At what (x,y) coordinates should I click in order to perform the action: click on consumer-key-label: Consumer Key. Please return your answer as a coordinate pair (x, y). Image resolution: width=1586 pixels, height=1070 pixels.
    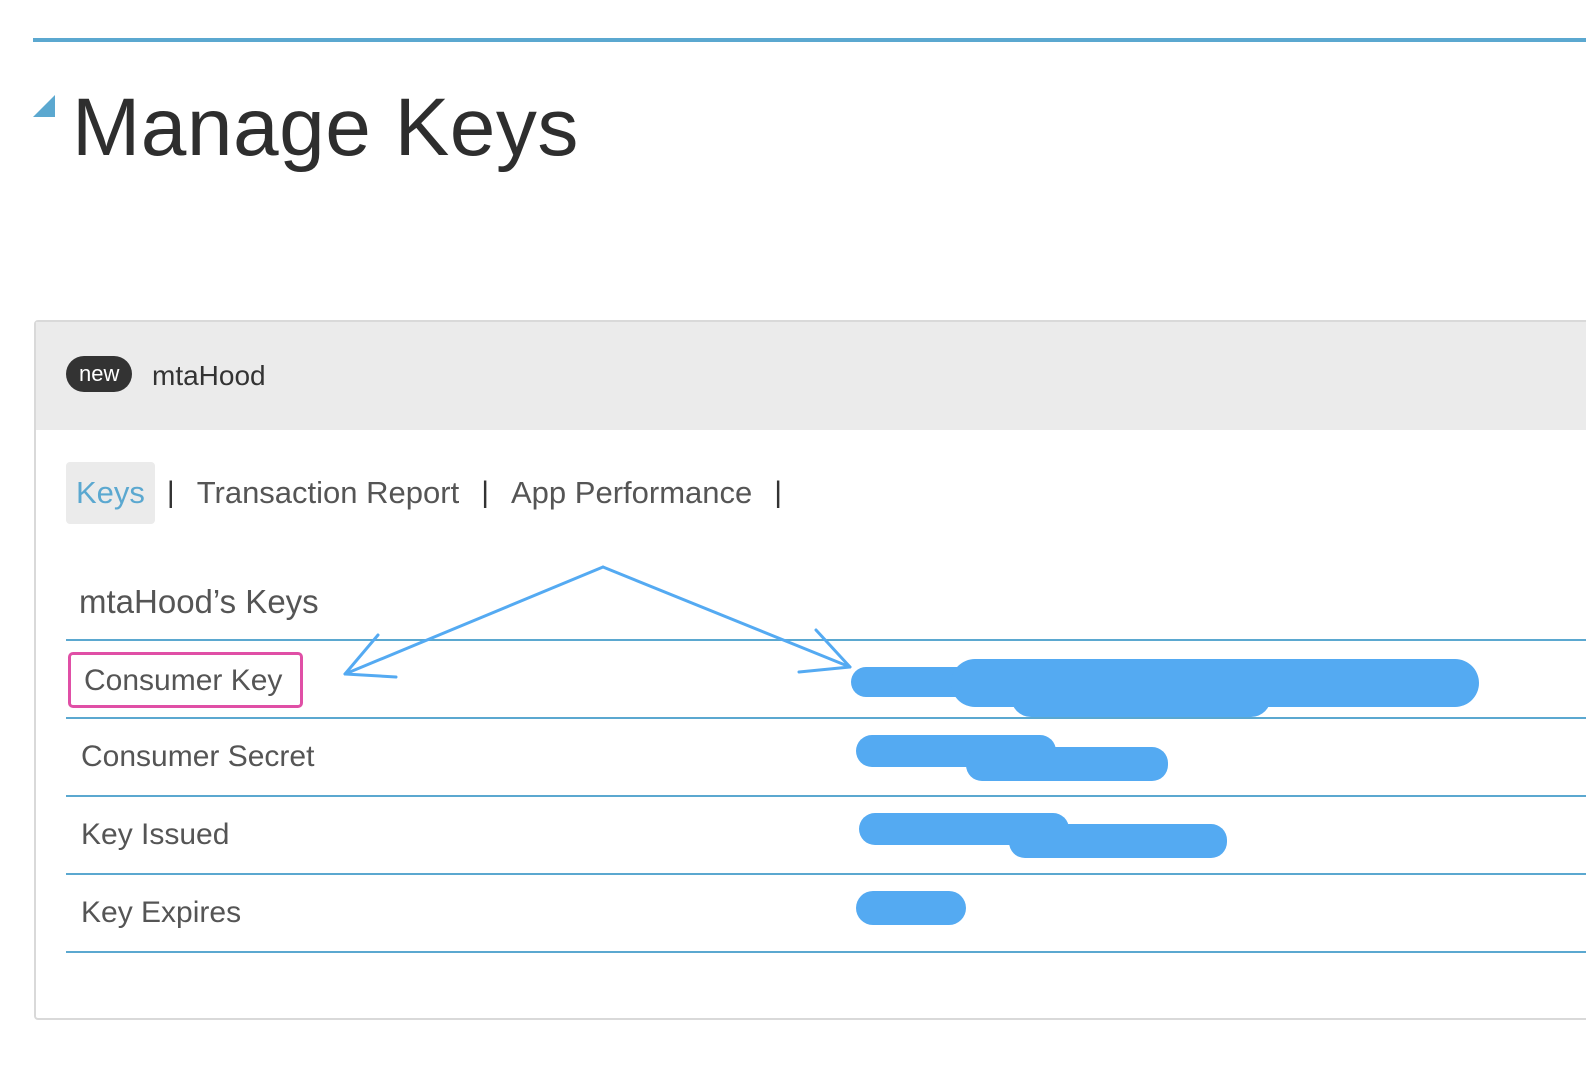
    Looking at the image, I should click on (186, 680).